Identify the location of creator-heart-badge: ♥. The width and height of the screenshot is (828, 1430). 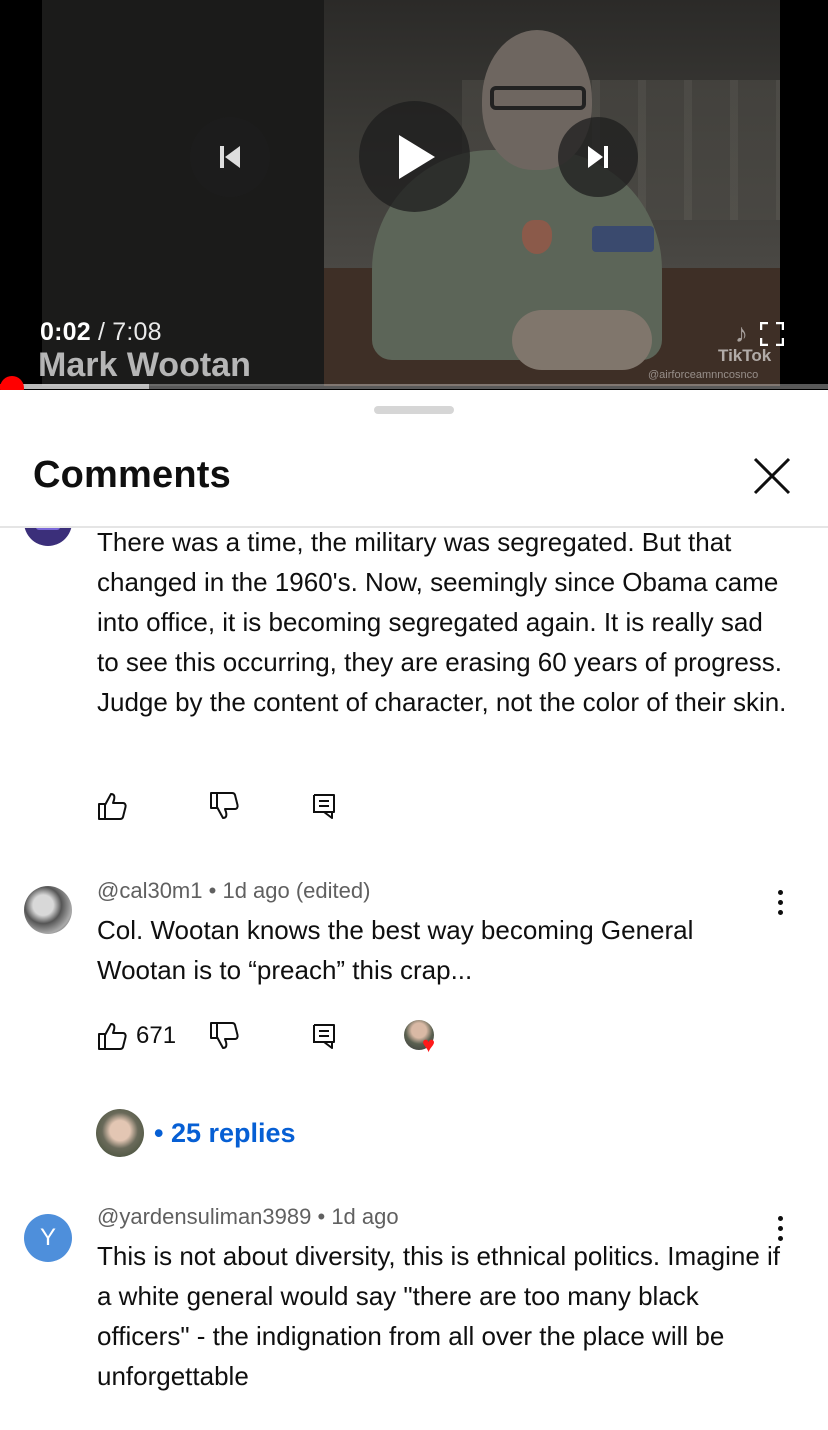
(424, 1040).